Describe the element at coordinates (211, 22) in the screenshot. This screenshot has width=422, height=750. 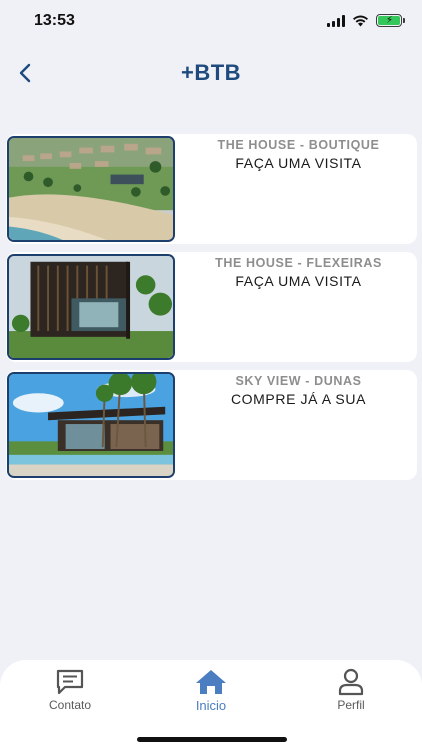
I see `status-bar: 13:53 ⚡` at that location.